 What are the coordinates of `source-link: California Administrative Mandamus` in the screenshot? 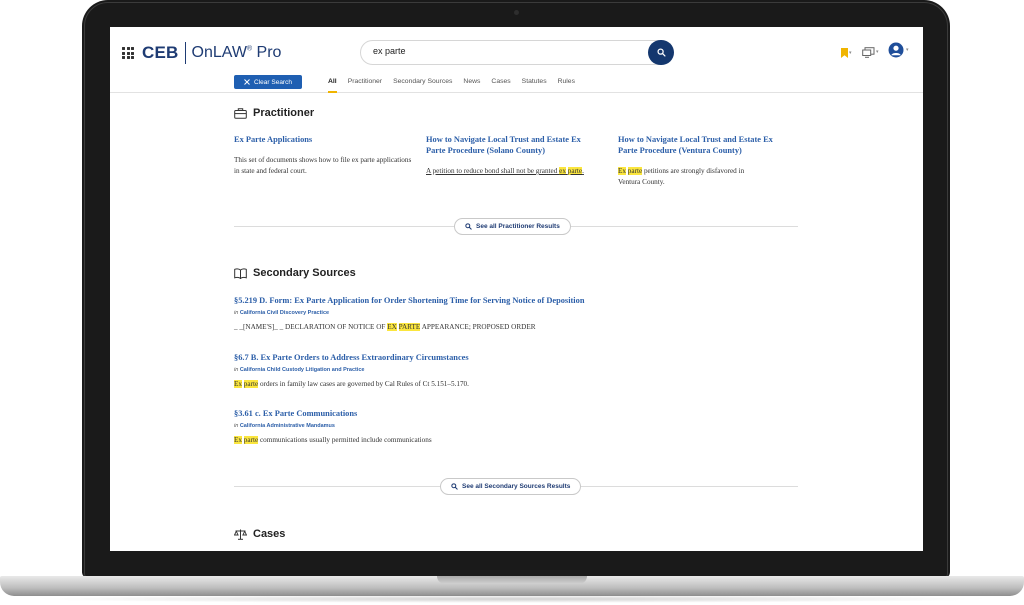 It's located at (287, 426).